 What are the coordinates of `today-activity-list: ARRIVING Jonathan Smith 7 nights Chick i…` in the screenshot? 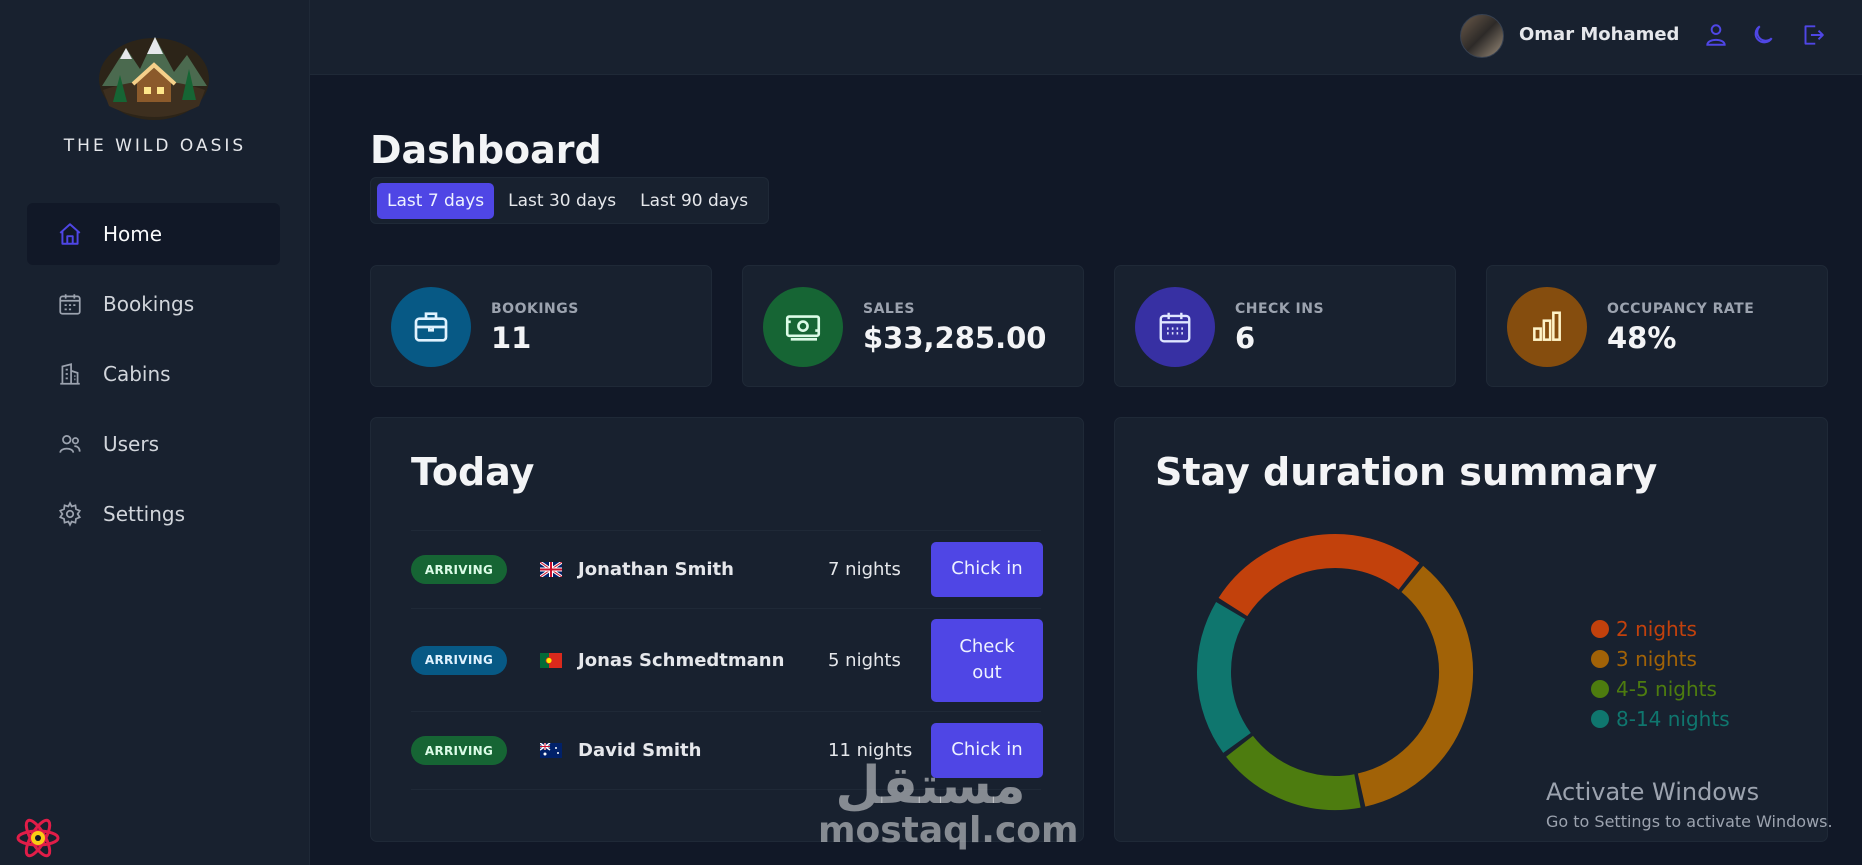 It's located at (727, 660).